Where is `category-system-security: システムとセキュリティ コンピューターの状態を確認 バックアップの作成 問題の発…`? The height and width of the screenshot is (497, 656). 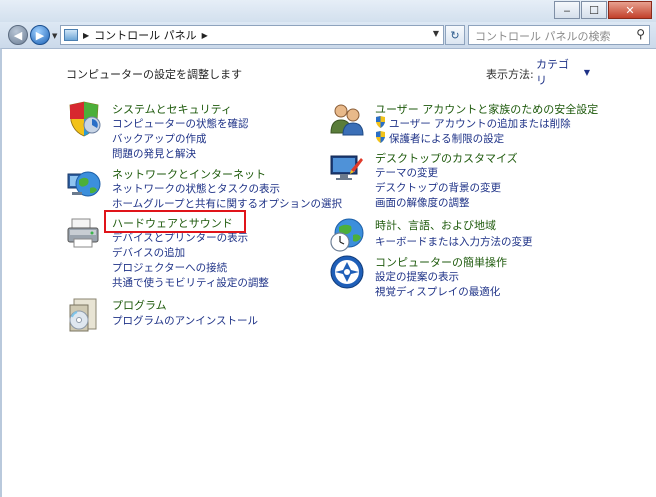 category-system-security: システムとセキュリティ コンピューターの状態を確認 バックアップの作成 問題の発… is located at coordinates (196, 130).